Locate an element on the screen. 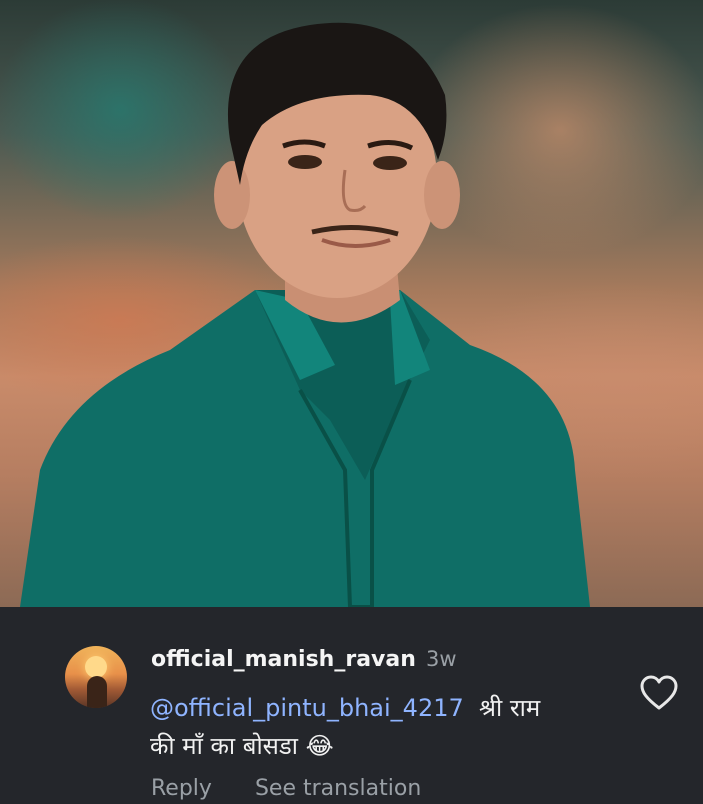 The width and height of the screenshot is (703, 804). comment-text-line1: श्री राम is located at coordinates (510, 708).